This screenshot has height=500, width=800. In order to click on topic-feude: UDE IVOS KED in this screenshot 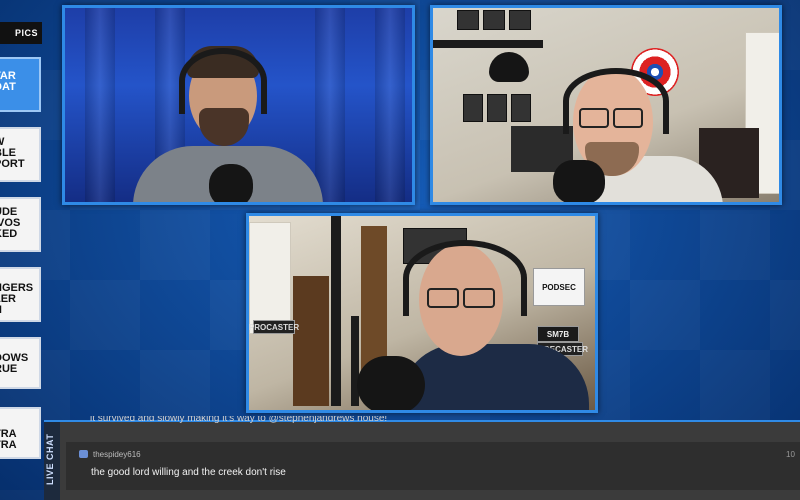, I will do `click(20, 224)`.